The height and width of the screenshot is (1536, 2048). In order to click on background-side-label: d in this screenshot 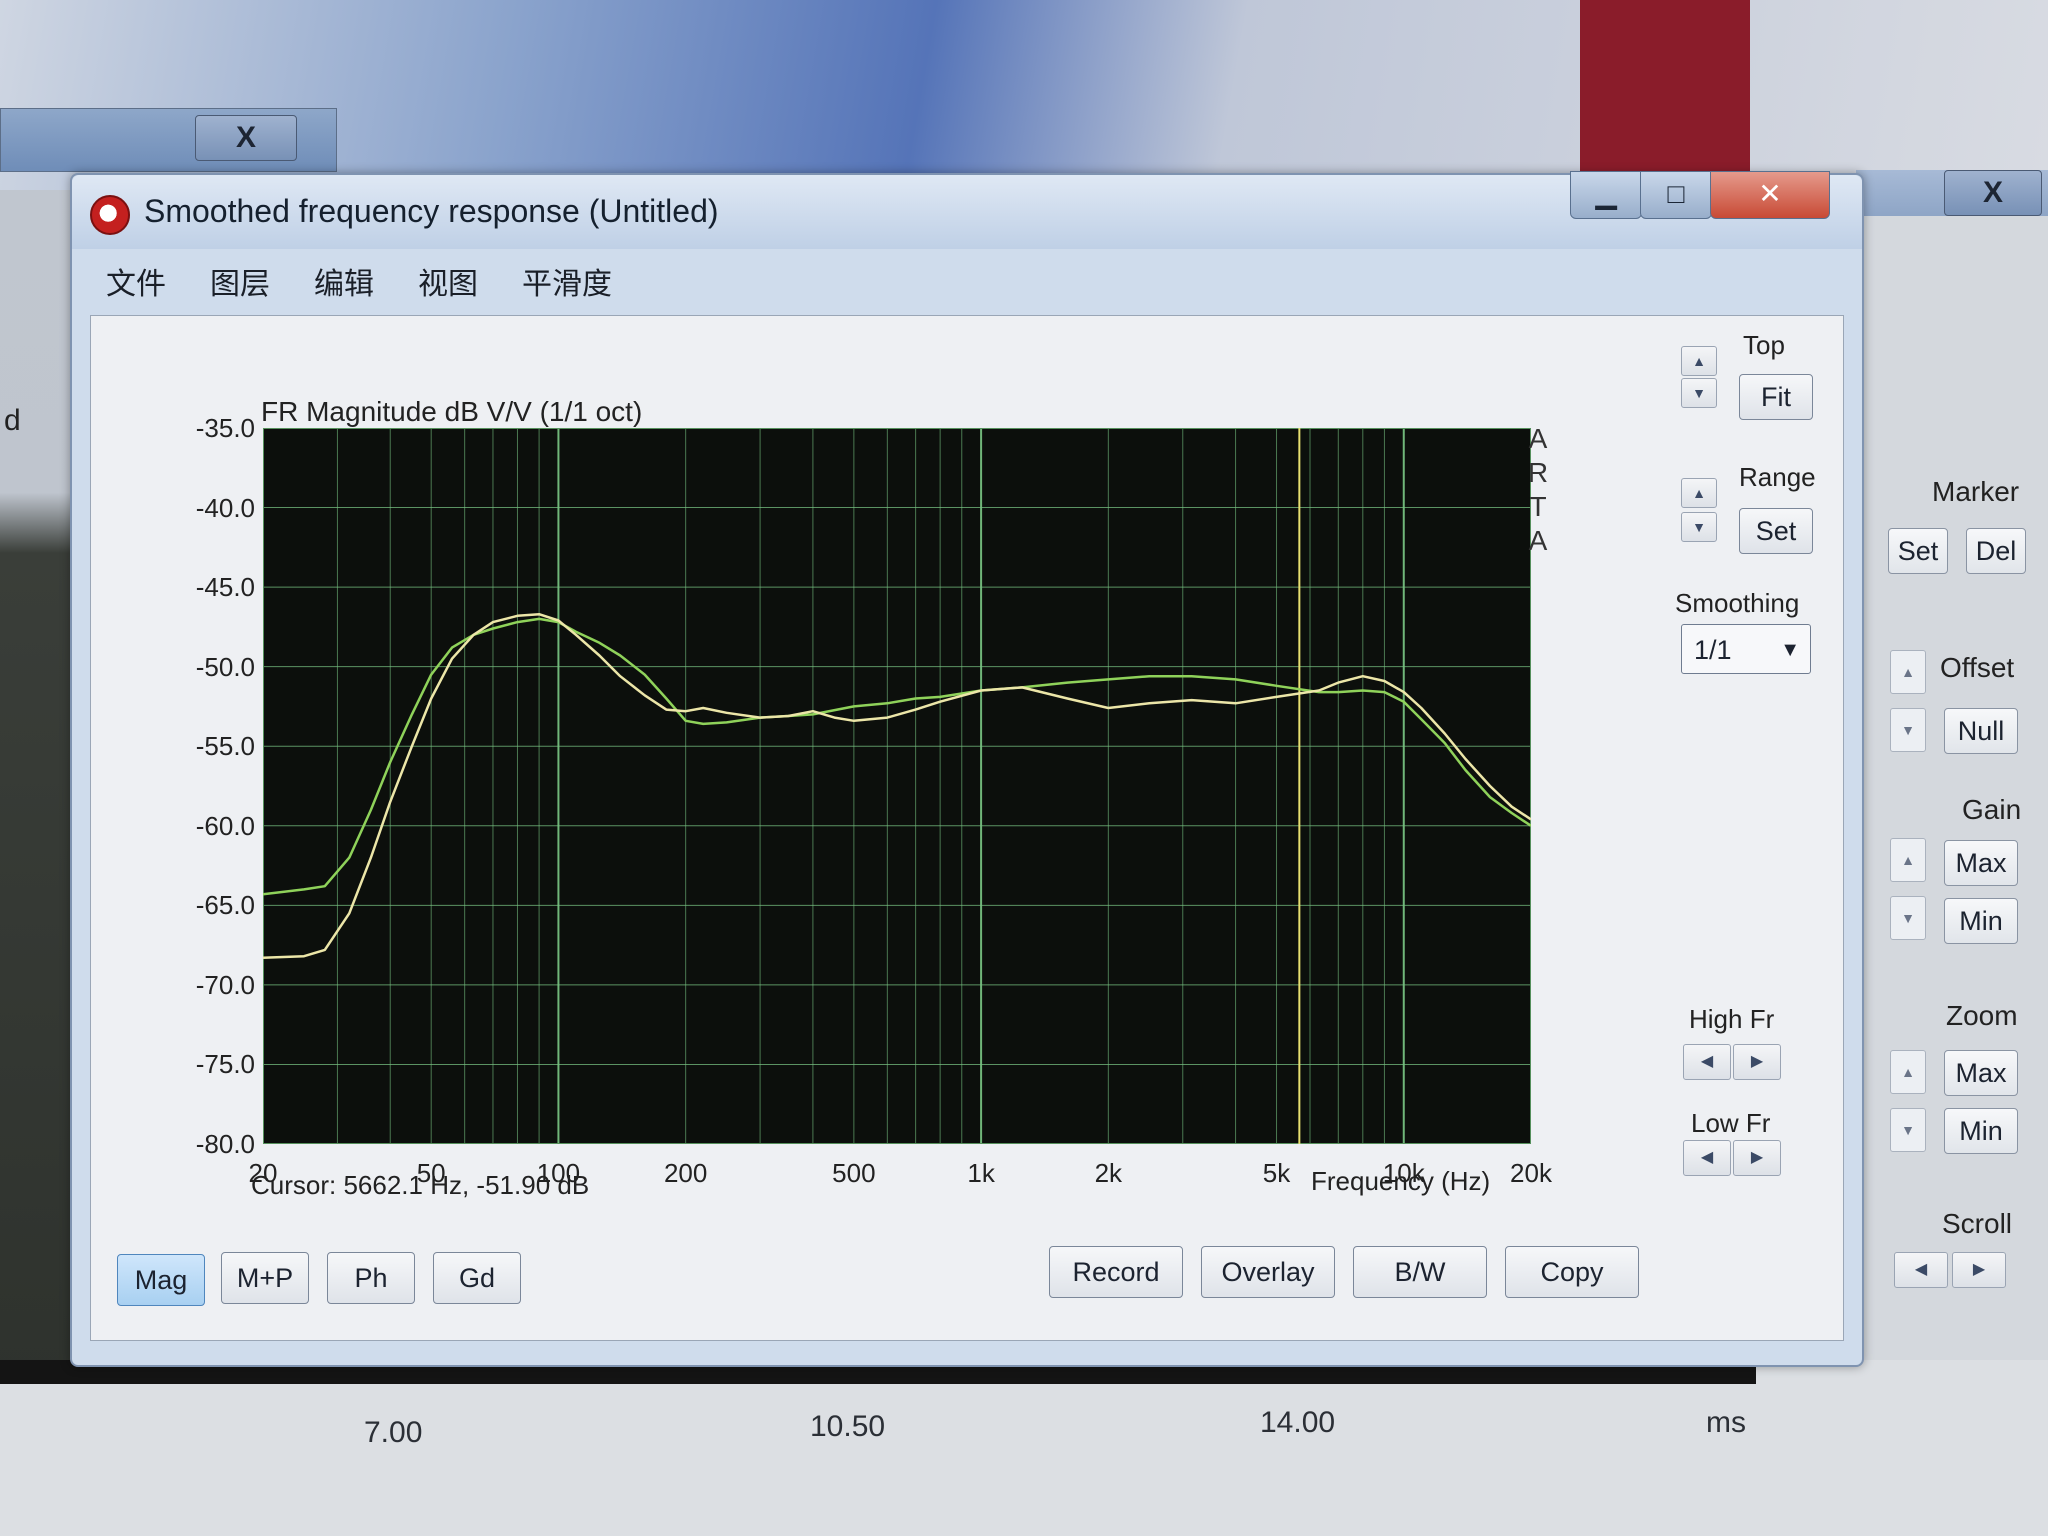, I will do `click(12, 420)`.